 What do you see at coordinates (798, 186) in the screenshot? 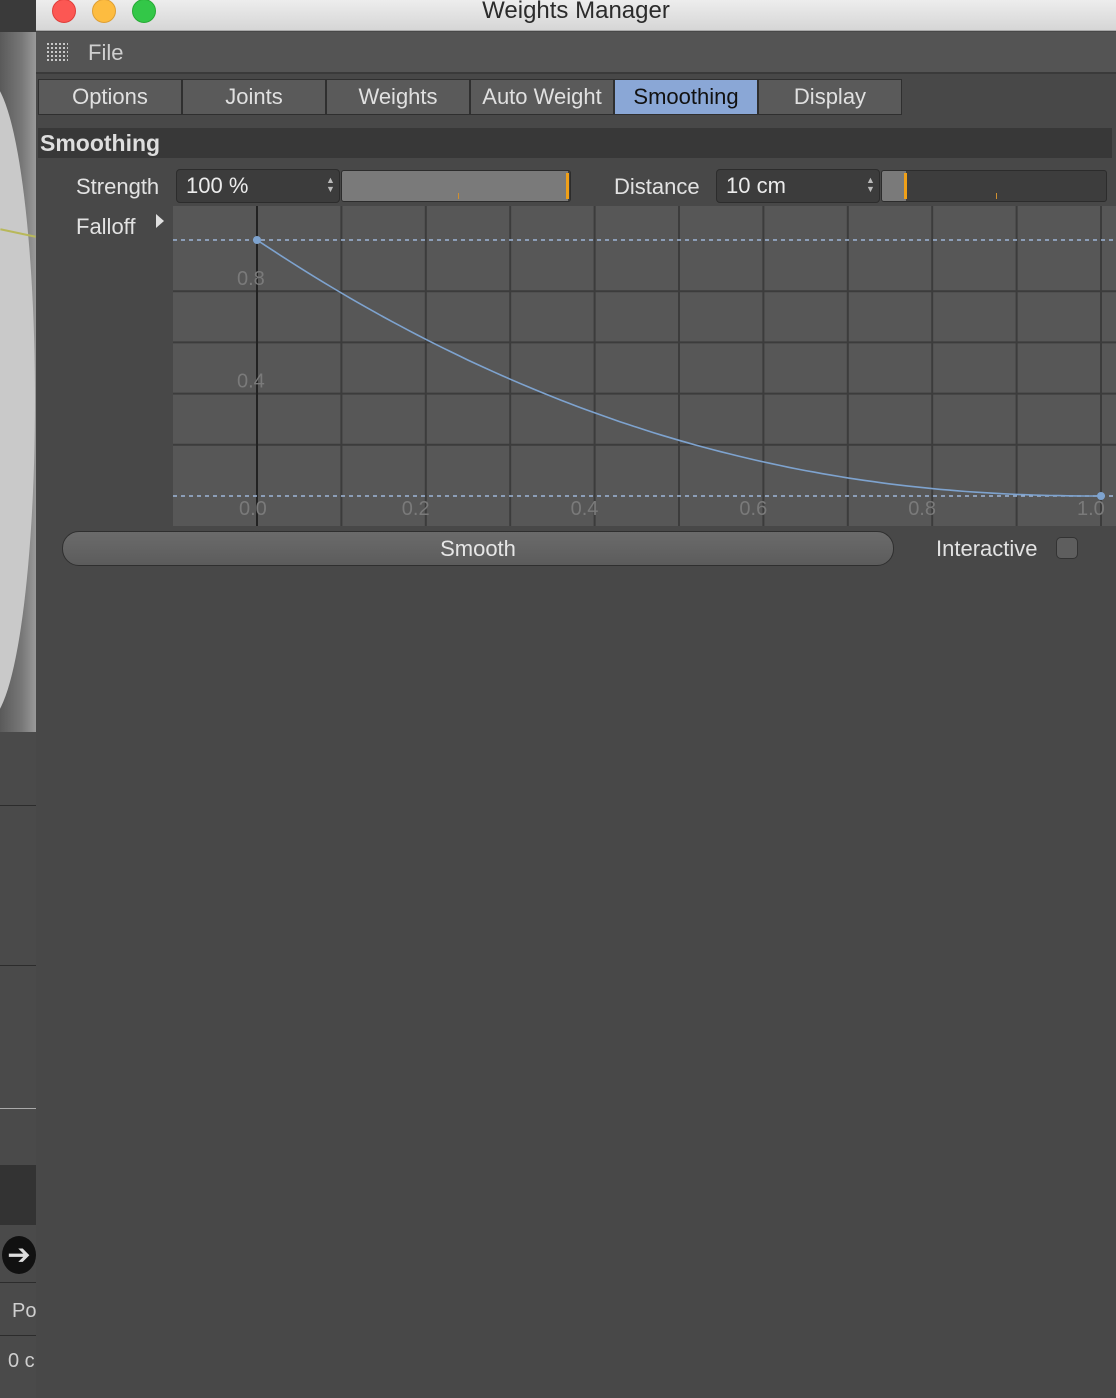
I see `distance-field: 10 cm ▲ ▼` at bounding box center [798, 186].